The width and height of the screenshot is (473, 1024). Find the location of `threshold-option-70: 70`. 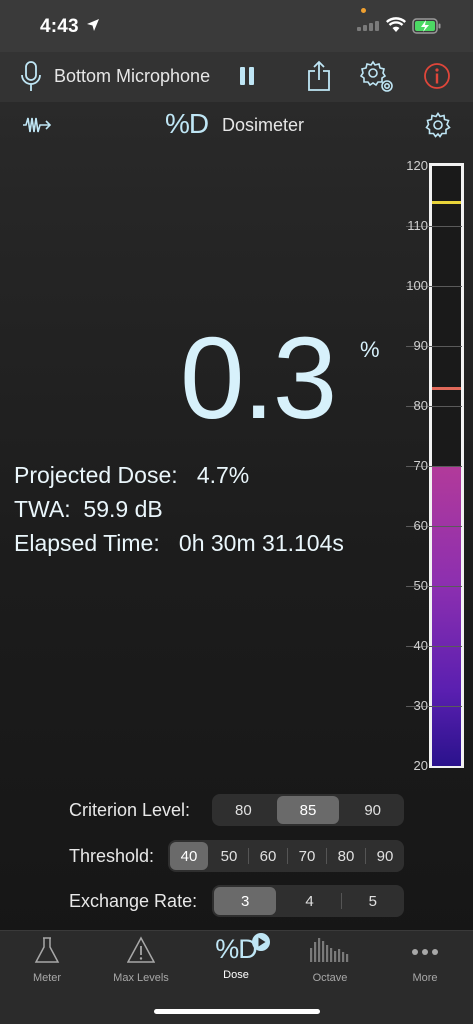

threshold-option-70: 70 is located at coordinates (307, 856).